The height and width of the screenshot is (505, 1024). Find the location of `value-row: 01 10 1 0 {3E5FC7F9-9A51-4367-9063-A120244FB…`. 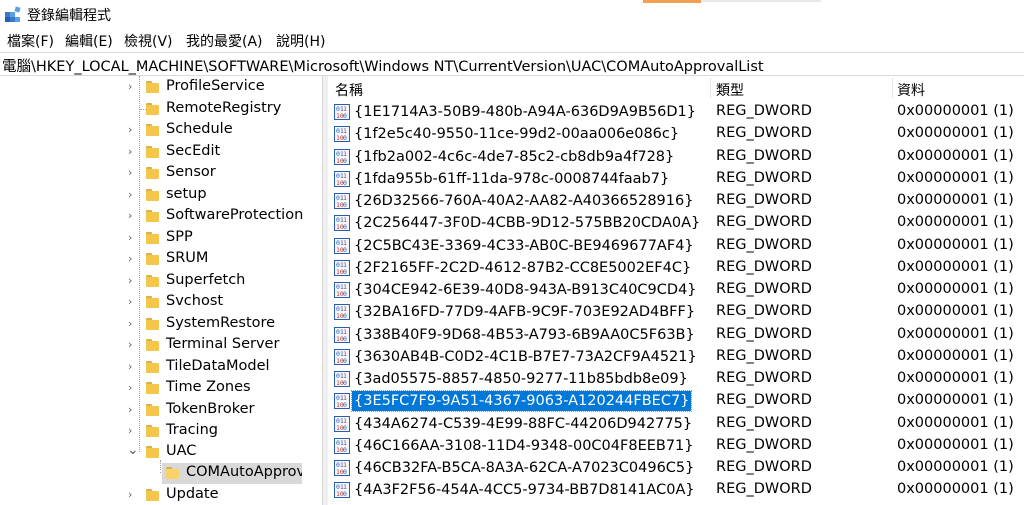

value-row: 01 10 1 0 {3E5FC7F9-9A51-4367-9063-A120244FB… is located at coordinates (676, 401).